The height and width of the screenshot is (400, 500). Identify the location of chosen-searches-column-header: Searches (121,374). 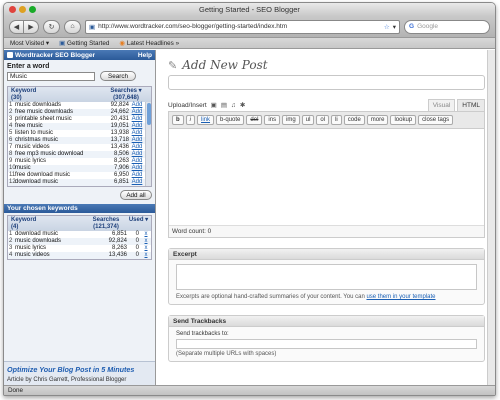
(106, 223).